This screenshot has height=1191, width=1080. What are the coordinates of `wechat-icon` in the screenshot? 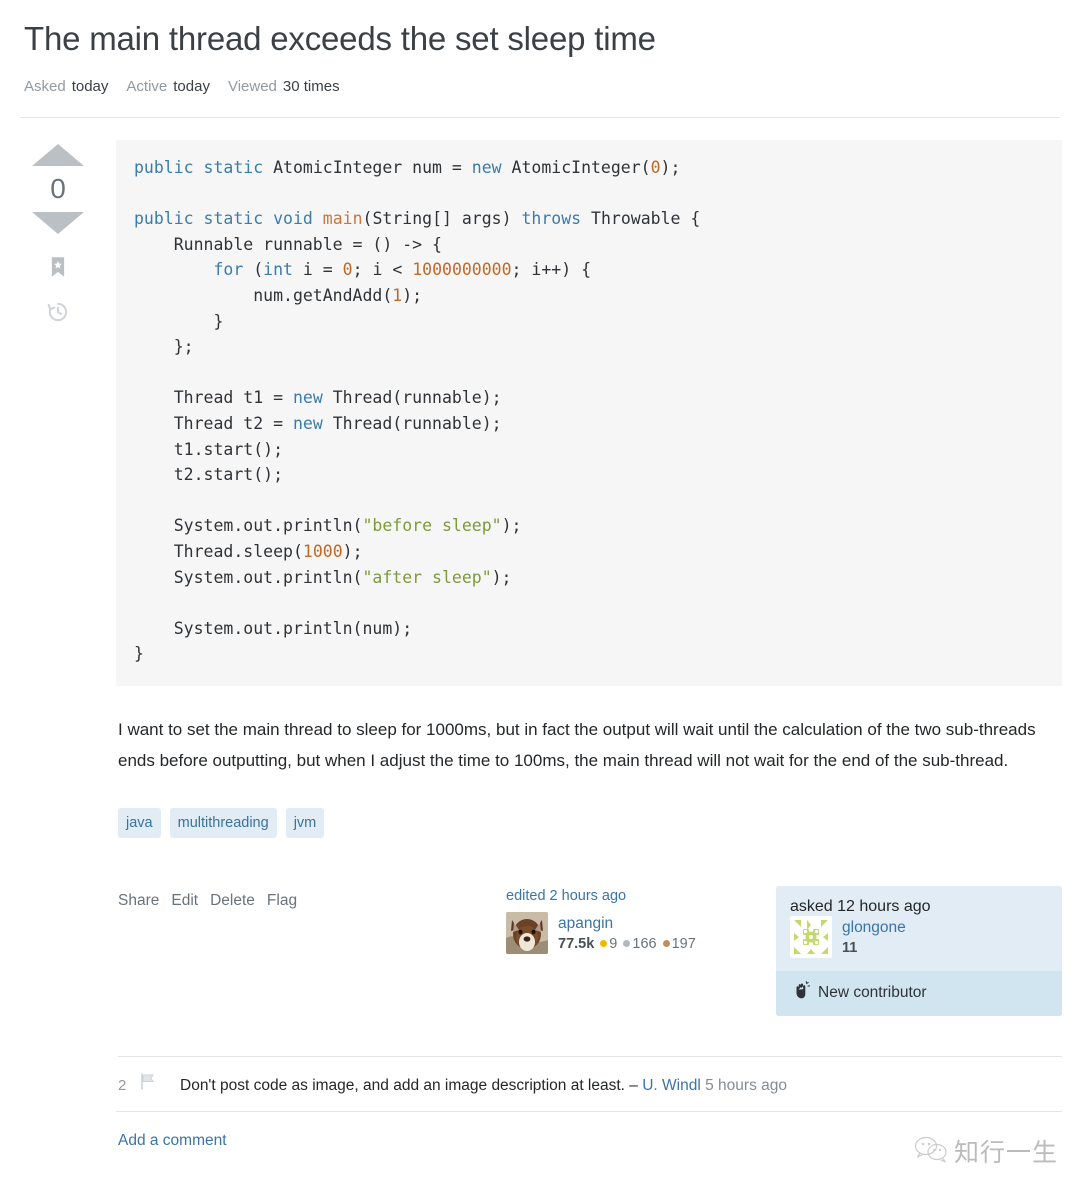 It's located at (931, 1151).